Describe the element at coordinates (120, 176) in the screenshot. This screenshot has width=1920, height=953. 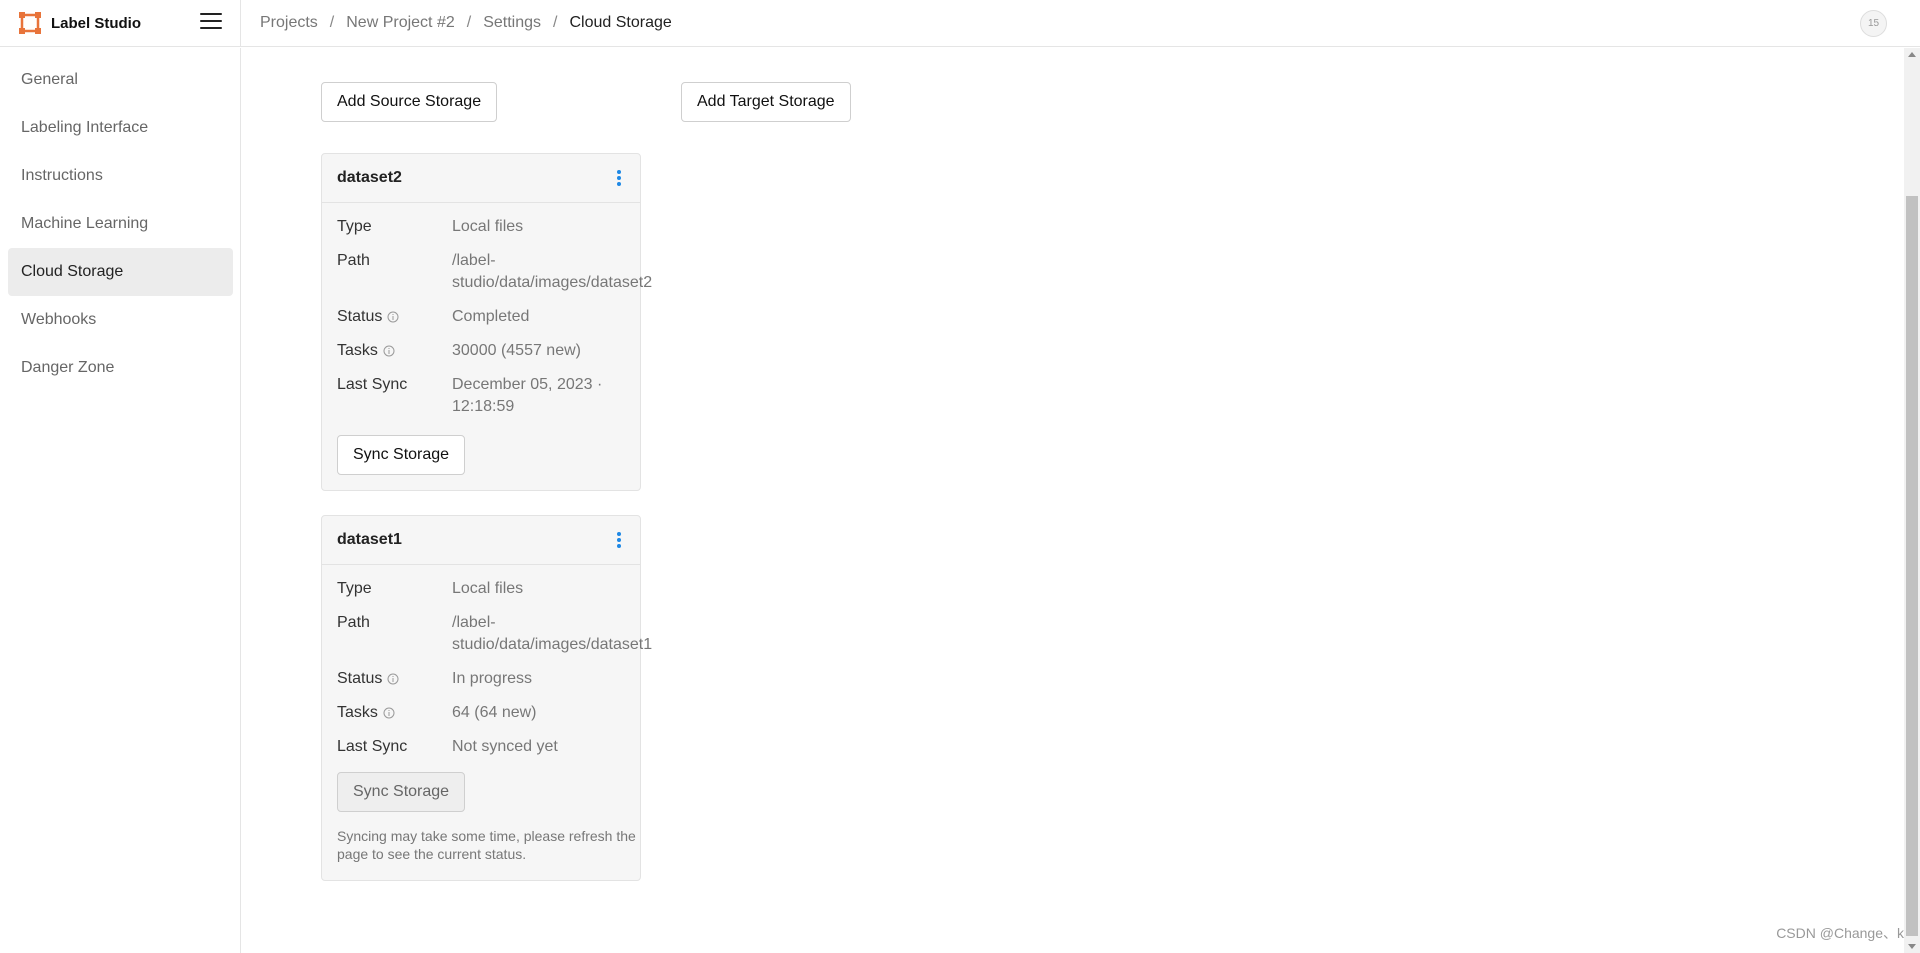
I see `sidebar-item-instructions: Instructions` at that location.